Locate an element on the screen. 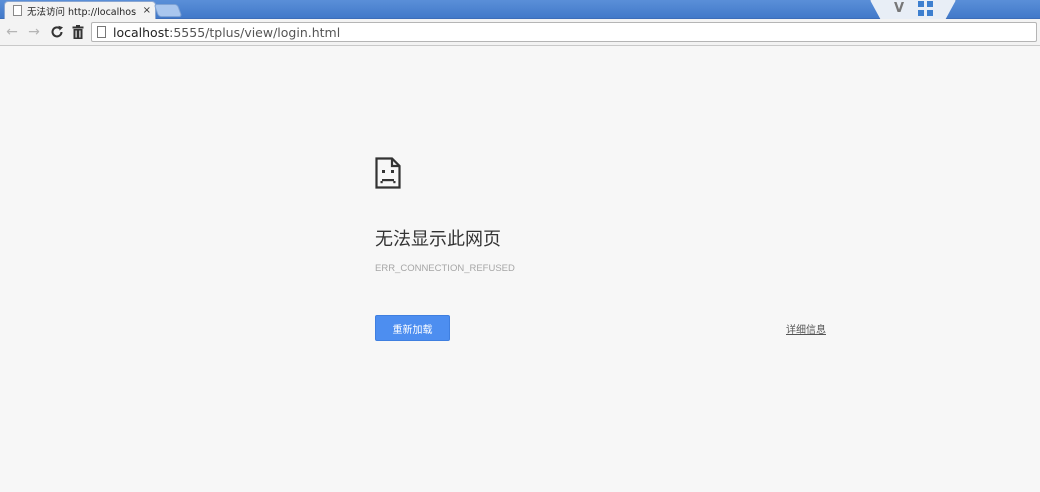 The height and width of the screenshot is (492, 1040). browser-titlebar: 无法访问 http://localhos × V is located at coordinates (520, 9).